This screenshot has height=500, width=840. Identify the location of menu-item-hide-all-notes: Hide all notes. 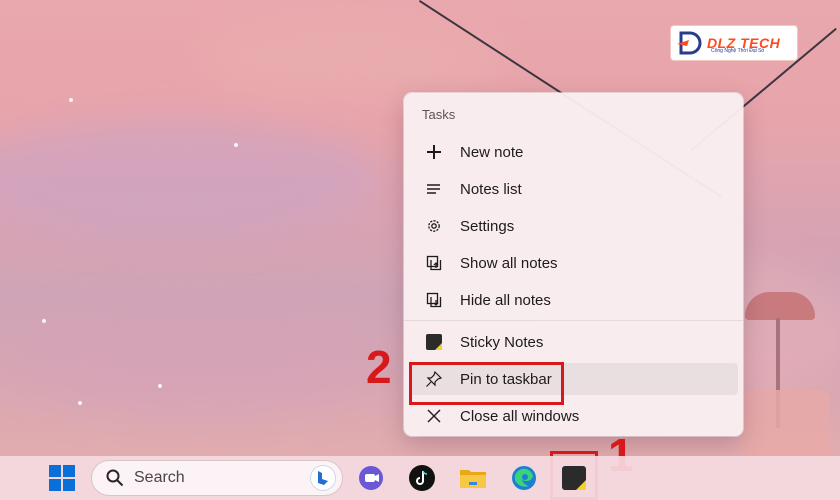
(573, 300).